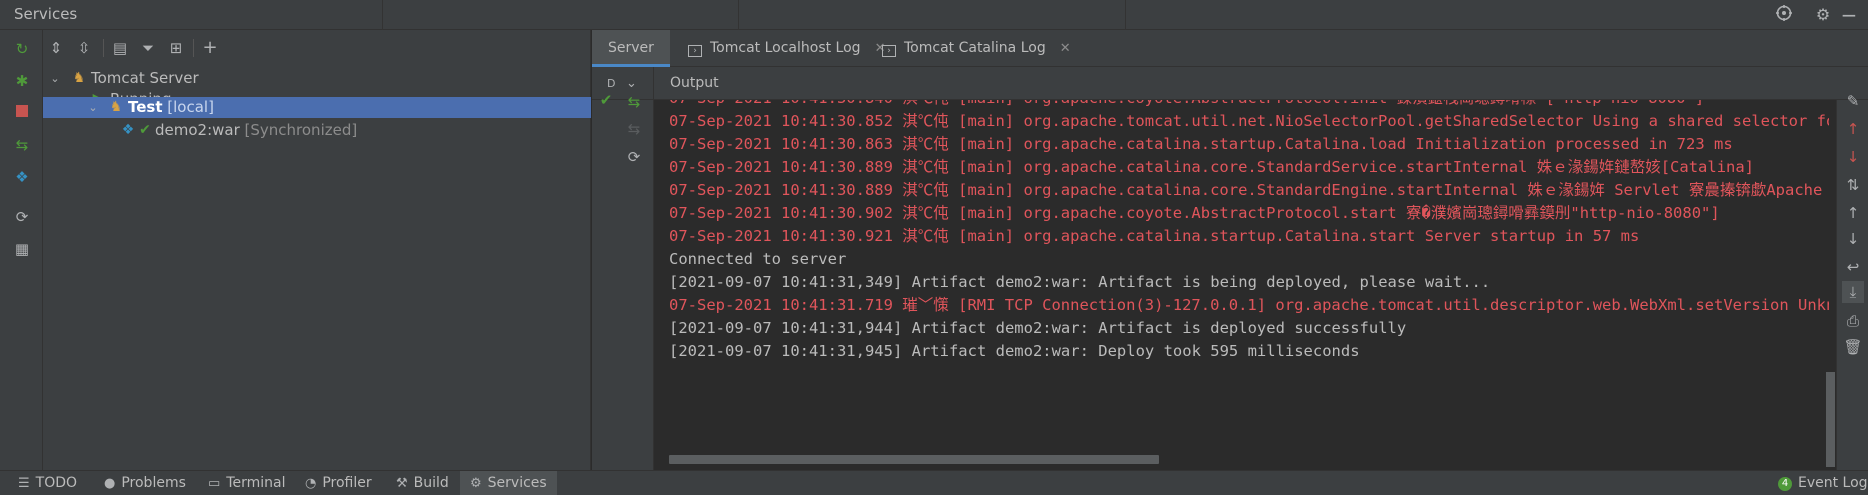  I want to click on tomcat-icon: ♞, so click(116, 107).